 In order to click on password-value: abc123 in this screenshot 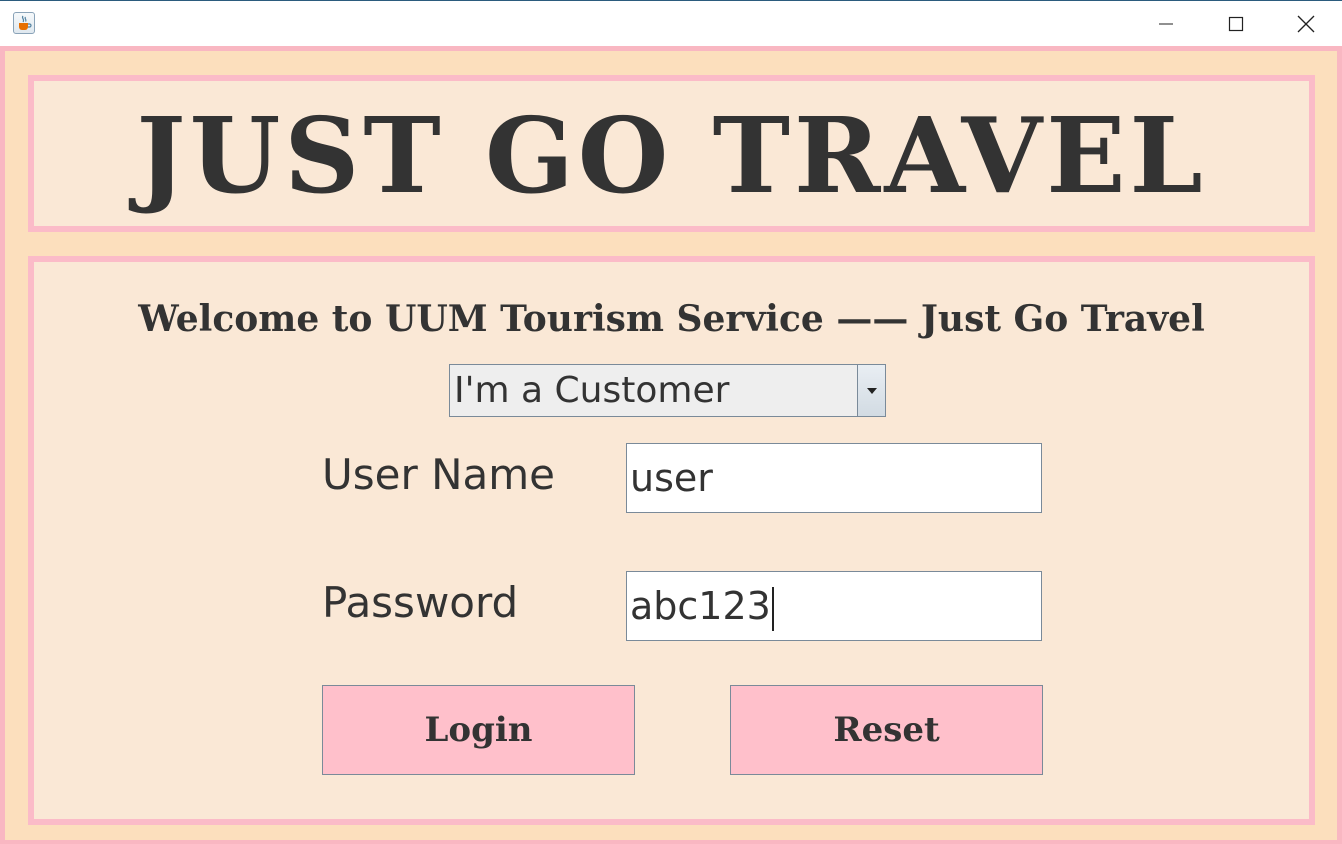, I will do `click(700, 606)`.